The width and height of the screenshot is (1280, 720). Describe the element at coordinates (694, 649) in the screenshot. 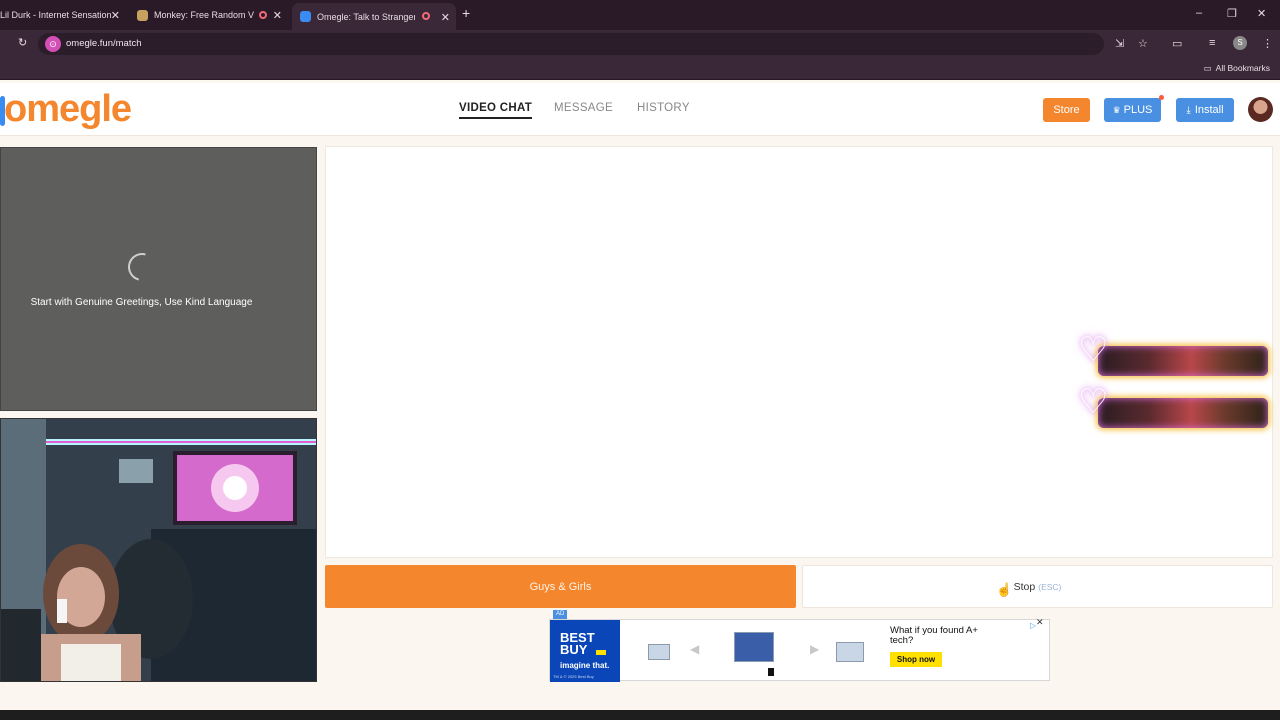

I see `carousel-prev-icon: ◀` at that location.